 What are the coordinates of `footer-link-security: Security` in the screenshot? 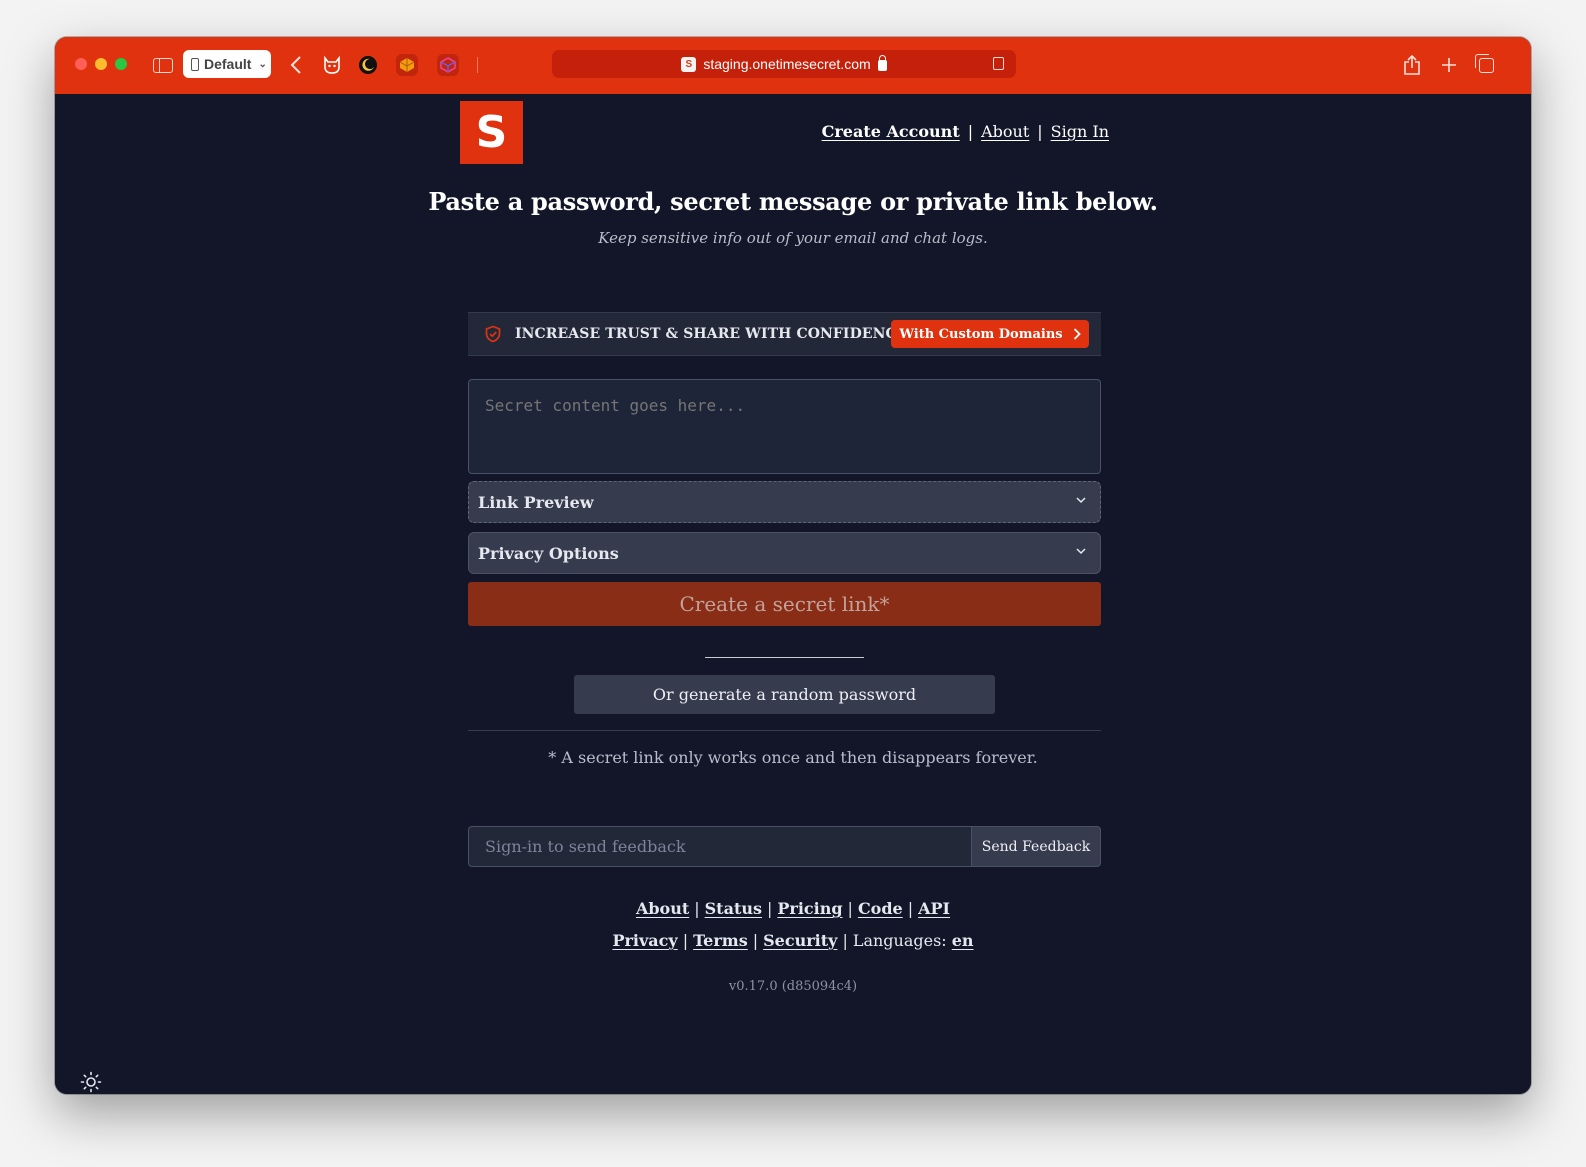 It's located at (800, 940).